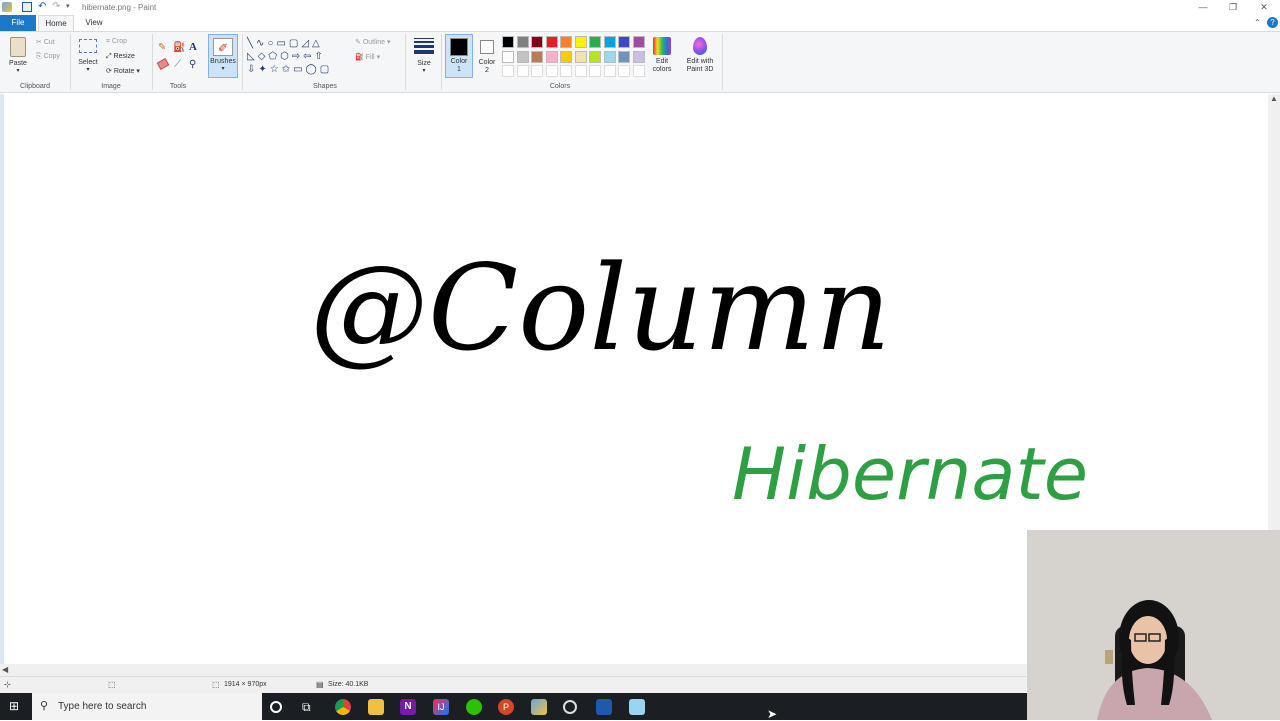 Image resolution: width=1280 pixels, height=721 pixels. Describe the element at coordinates (367, 57) in the screenshot. I see `fill-button: ⛽ Fill ▾` at that location.